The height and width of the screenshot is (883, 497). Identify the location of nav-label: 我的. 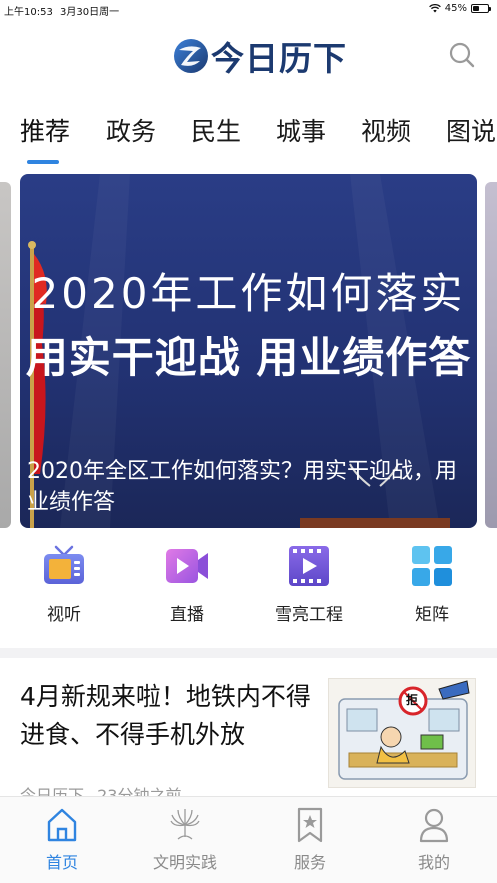
(433, 862).